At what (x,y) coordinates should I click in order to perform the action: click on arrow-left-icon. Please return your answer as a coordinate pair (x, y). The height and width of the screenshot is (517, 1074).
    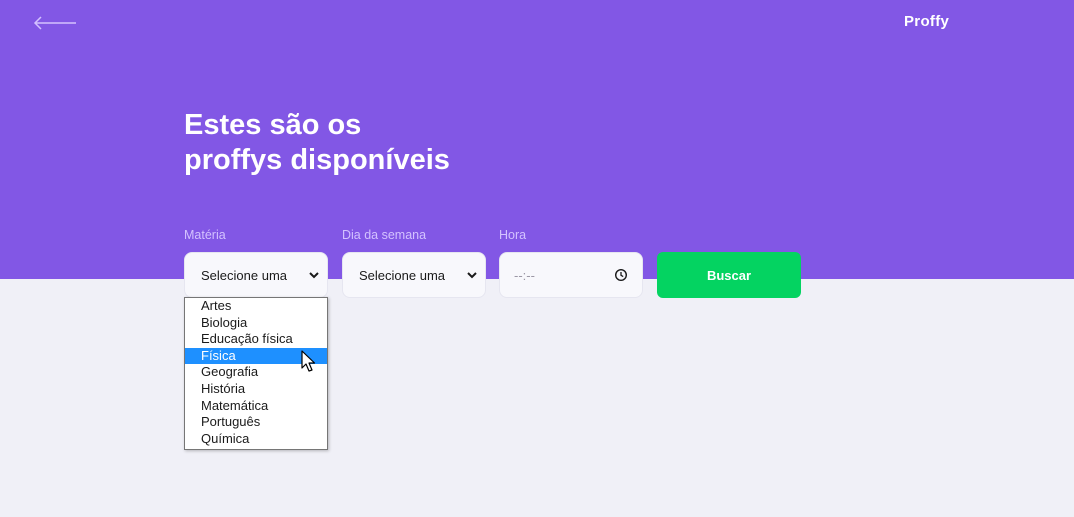
    Looking at the image, I should click on (54, 23).